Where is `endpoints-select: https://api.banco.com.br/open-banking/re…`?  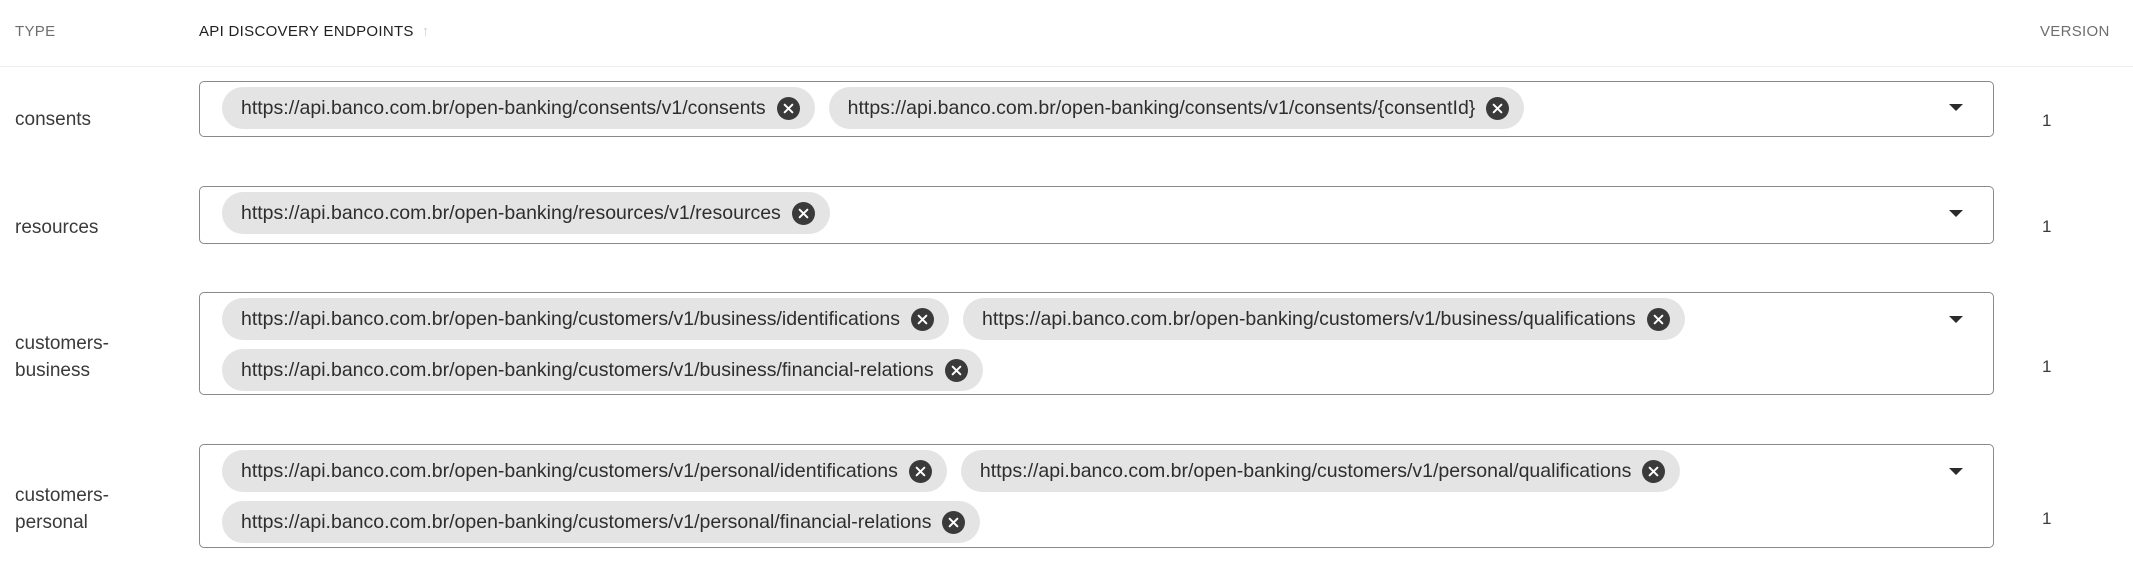
endpoints-select: https://api.banco.com.br/open-banking/re… is located at coordinates (1096, 215).